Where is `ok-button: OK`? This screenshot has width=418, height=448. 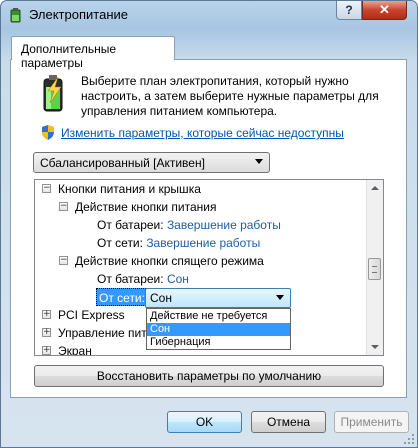
ok-button: OK is located at coordinates (204, 422).